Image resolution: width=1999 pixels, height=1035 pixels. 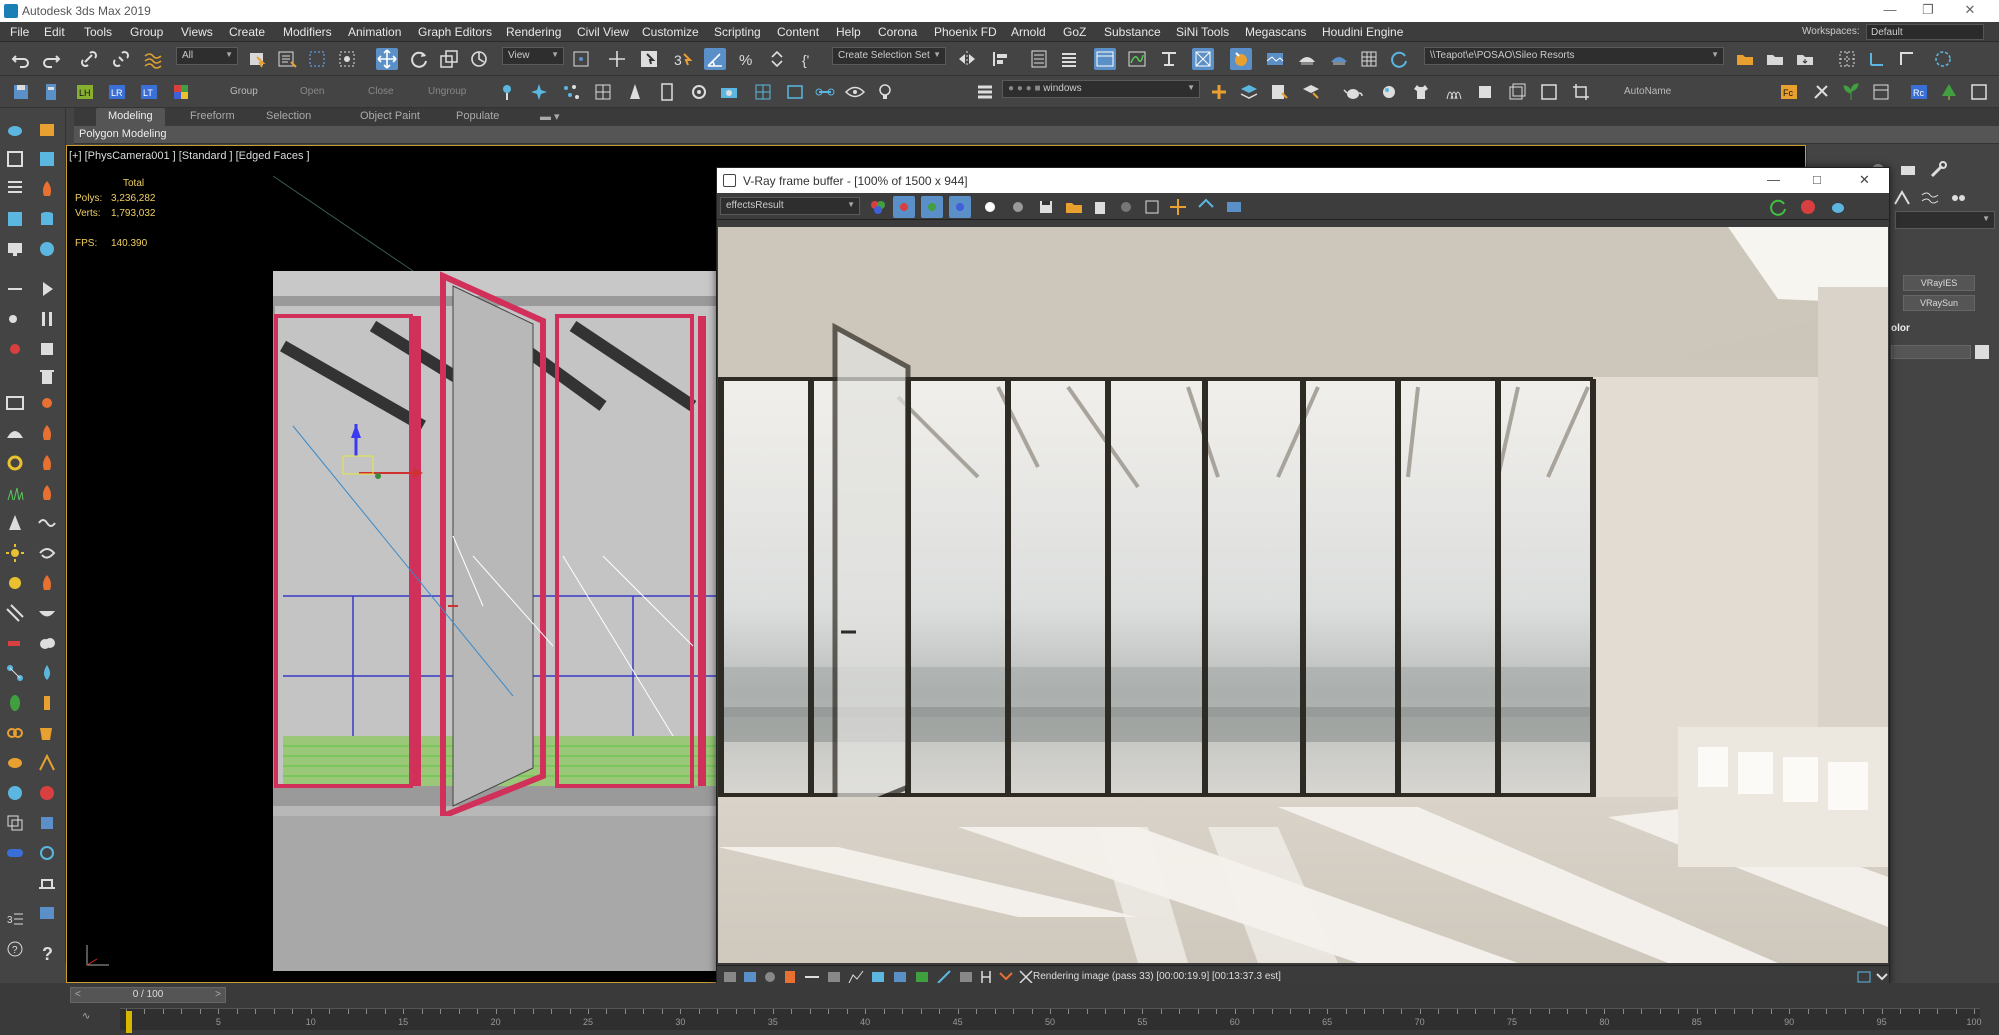 What do you see at coordinates (390, 117) in the screenshot?
I see `tab-object-paint: Object Paint` at bounding box center [390, 117].